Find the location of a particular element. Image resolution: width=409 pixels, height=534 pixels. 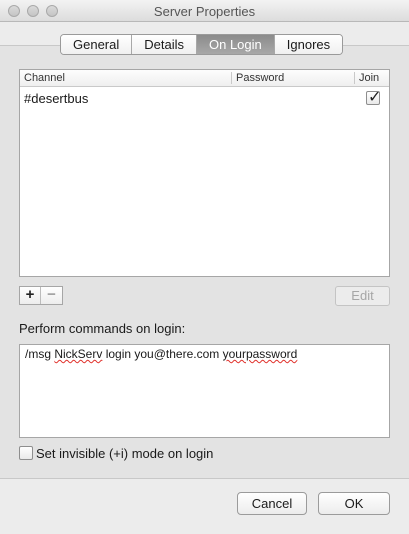

command-text-misspelled: yourpassword is located at coordinates (260, 354).